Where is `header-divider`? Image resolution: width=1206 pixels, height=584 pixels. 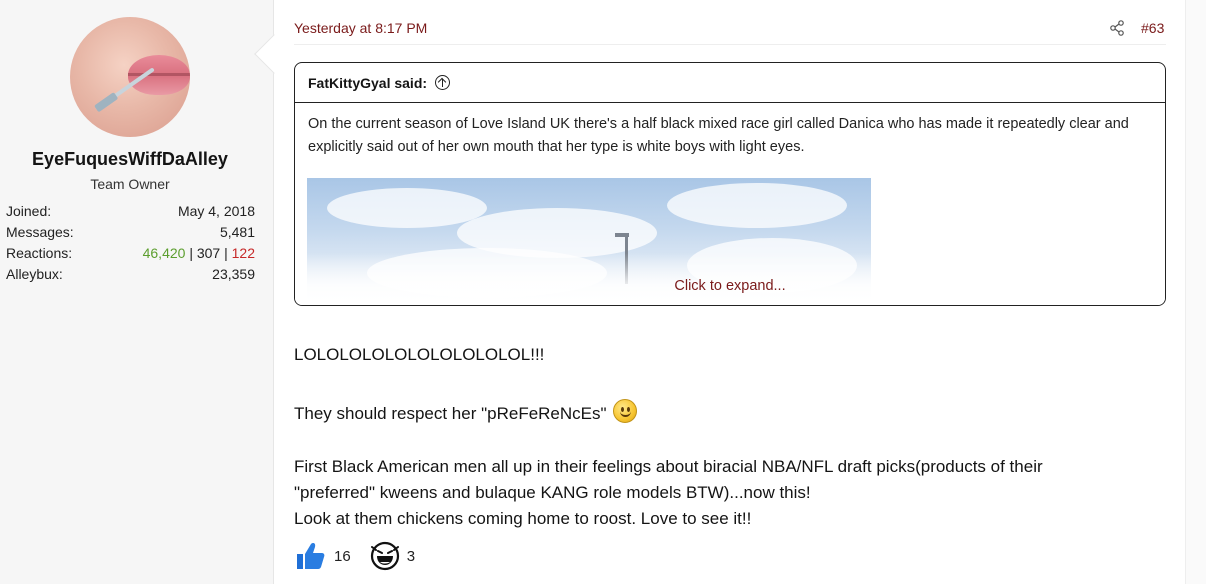
header-divider is located at coordinates (730, 44).